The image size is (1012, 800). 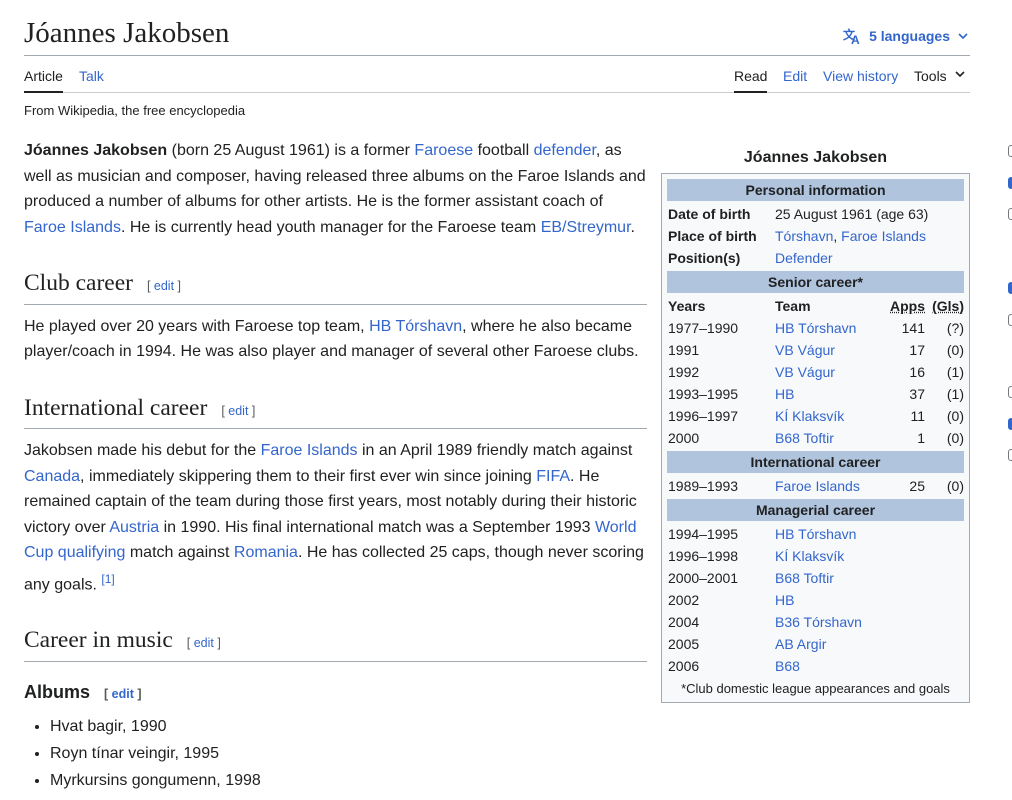 I want to click on career-row: 1993–1995 HB 37 (1), so click(x=815, y=394).